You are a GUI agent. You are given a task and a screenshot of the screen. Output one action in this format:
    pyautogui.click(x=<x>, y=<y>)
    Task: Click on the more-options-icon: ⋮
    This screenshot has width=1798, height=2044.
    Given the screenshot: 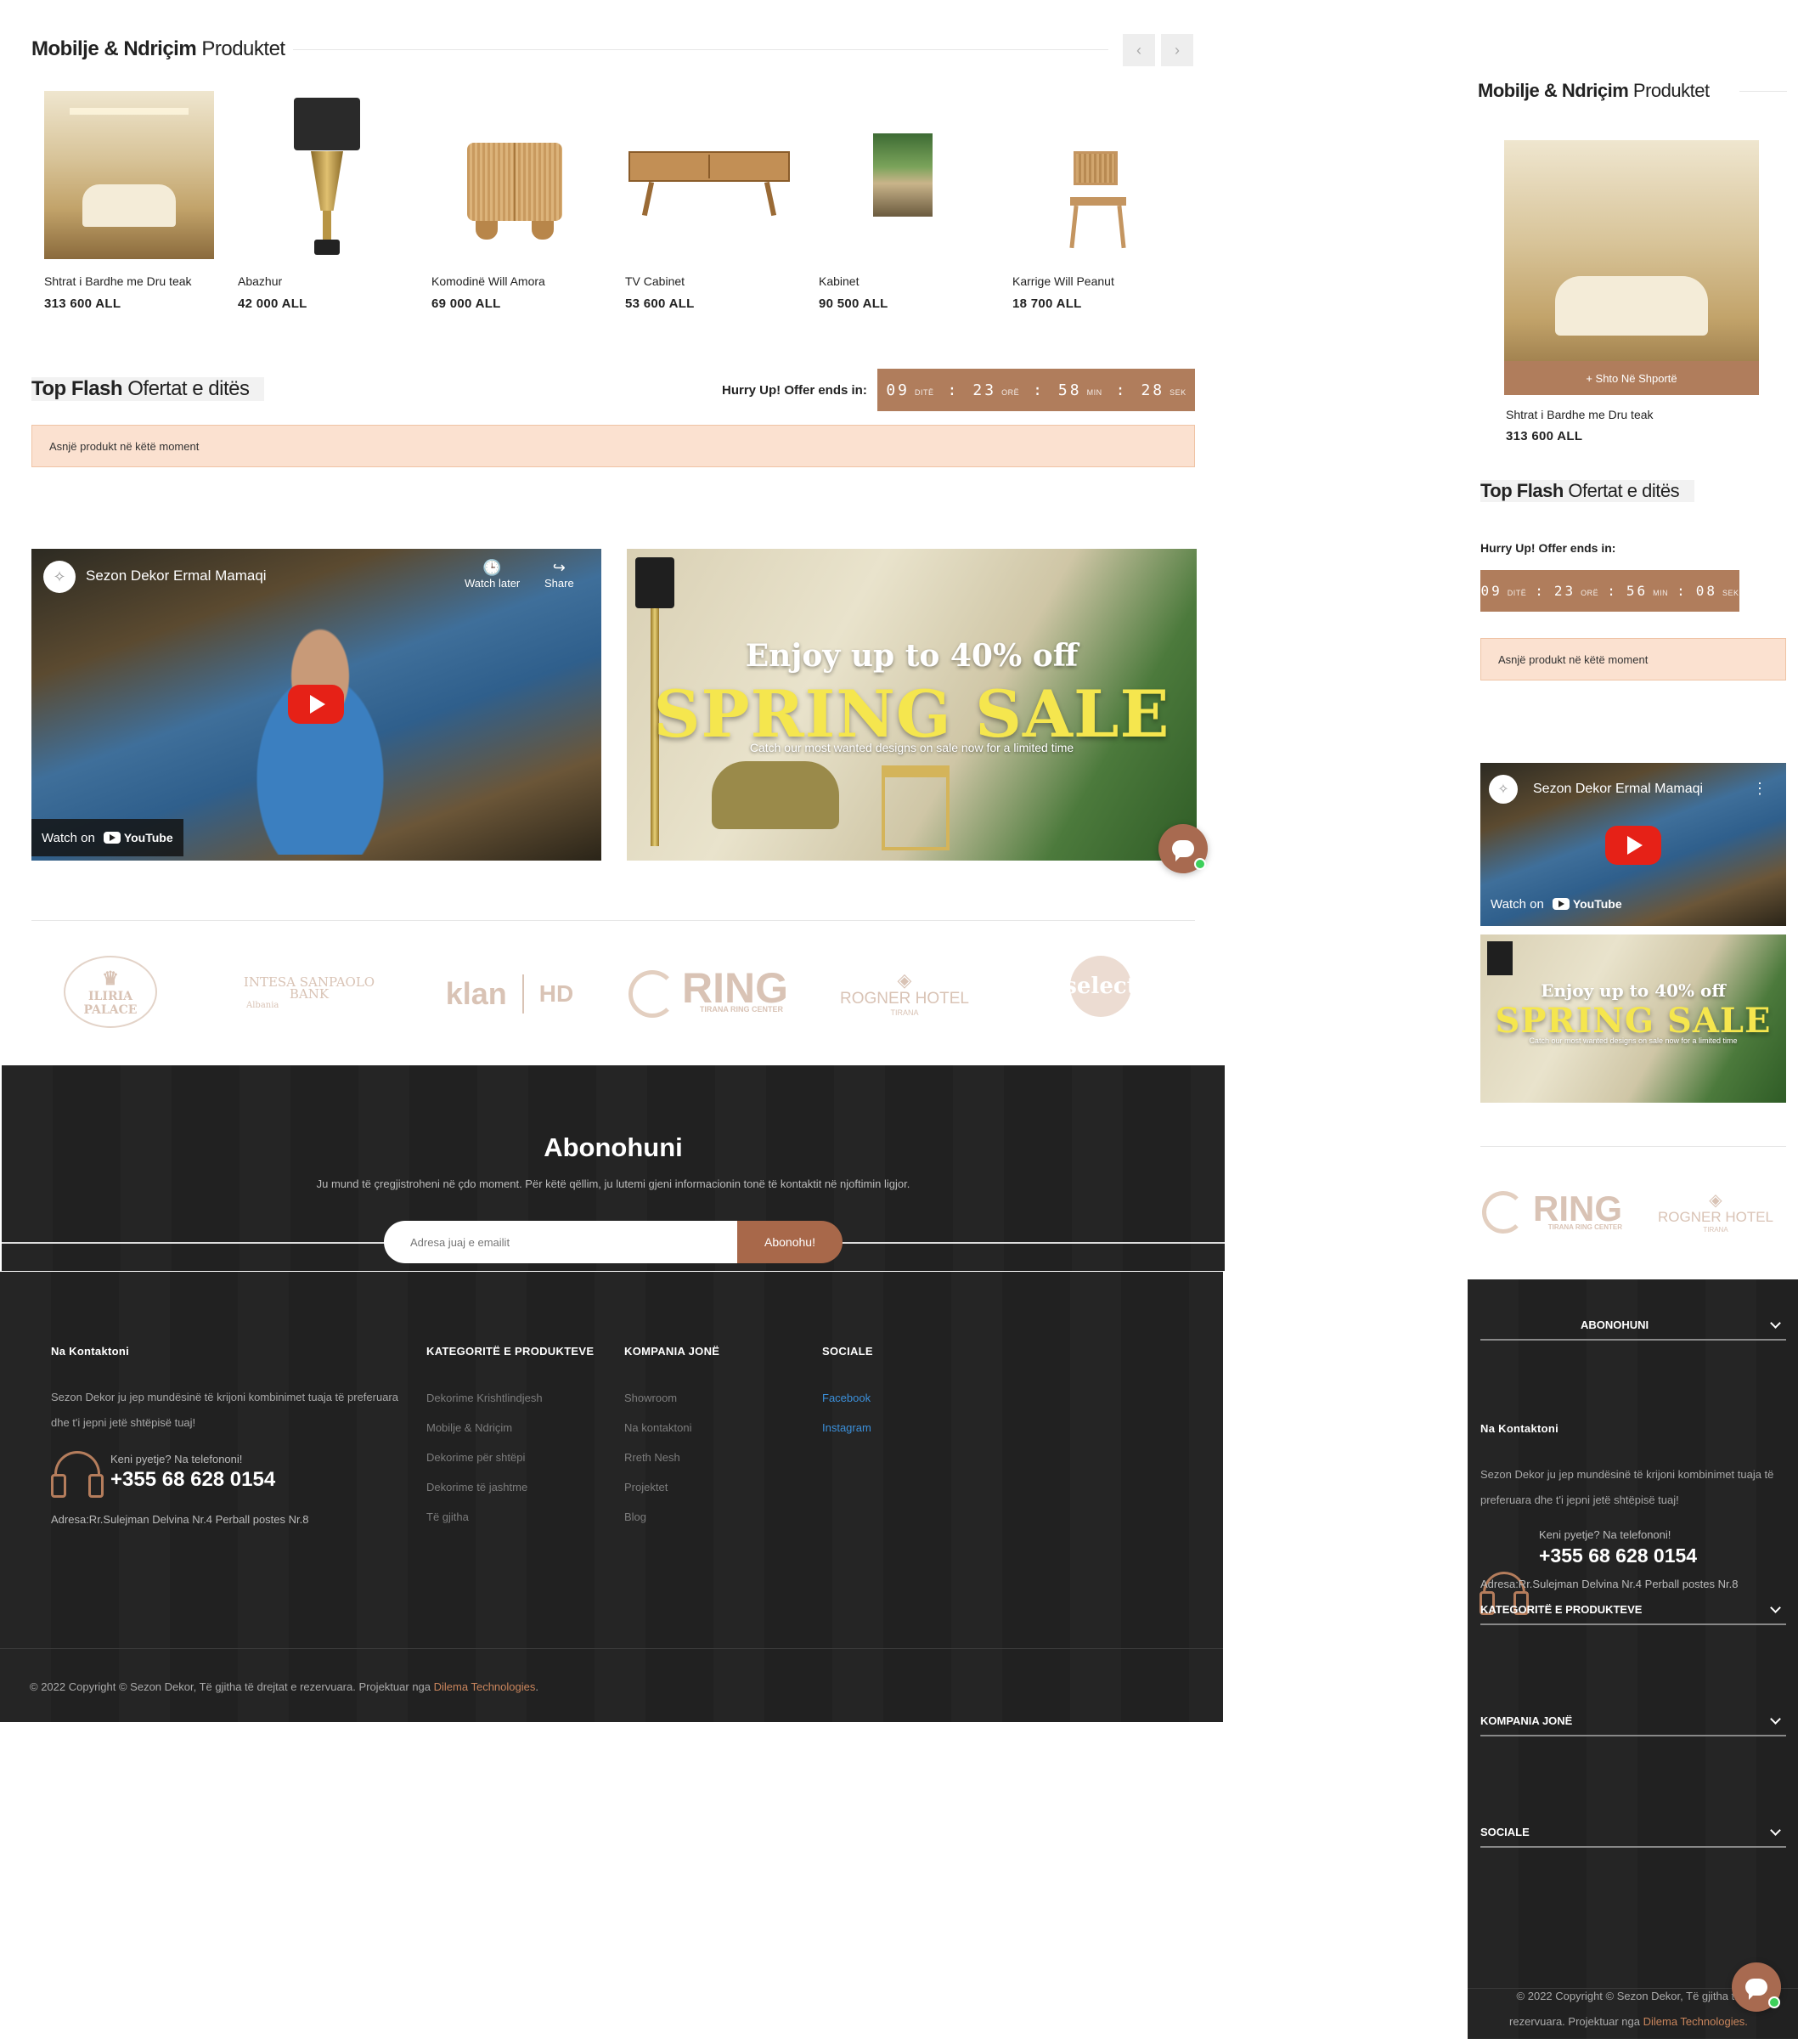 What is the action you would take?
    pyautogui.click(x=1759, y=789)
    